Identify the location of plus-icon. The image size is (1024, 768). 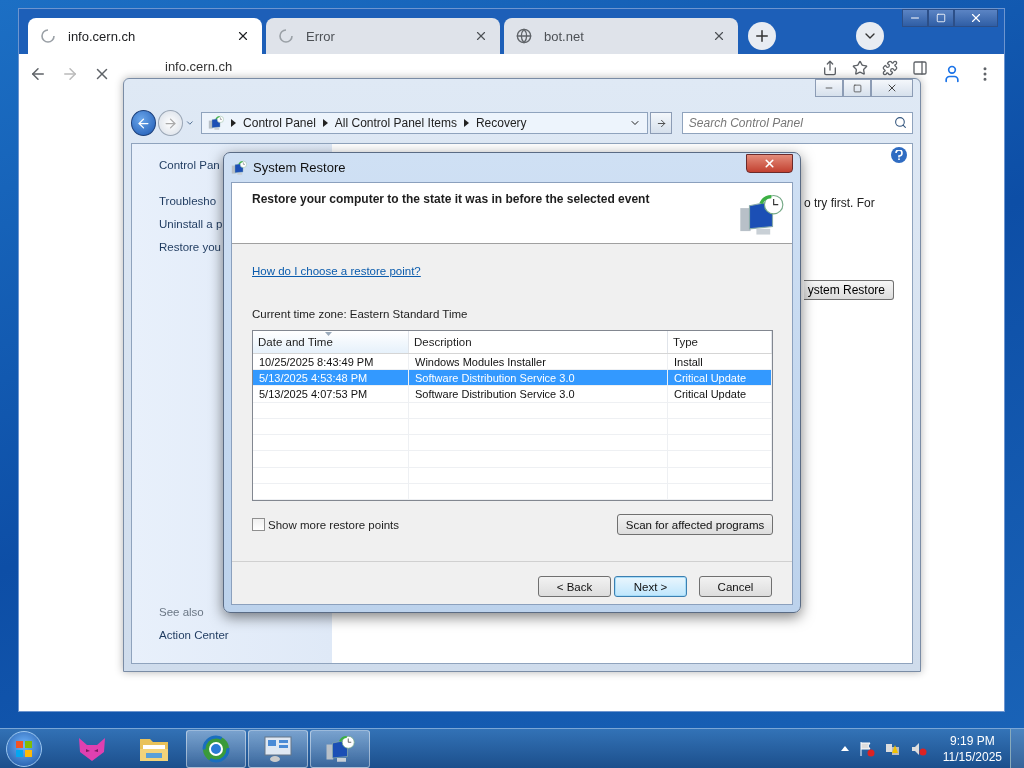
(762, 36).